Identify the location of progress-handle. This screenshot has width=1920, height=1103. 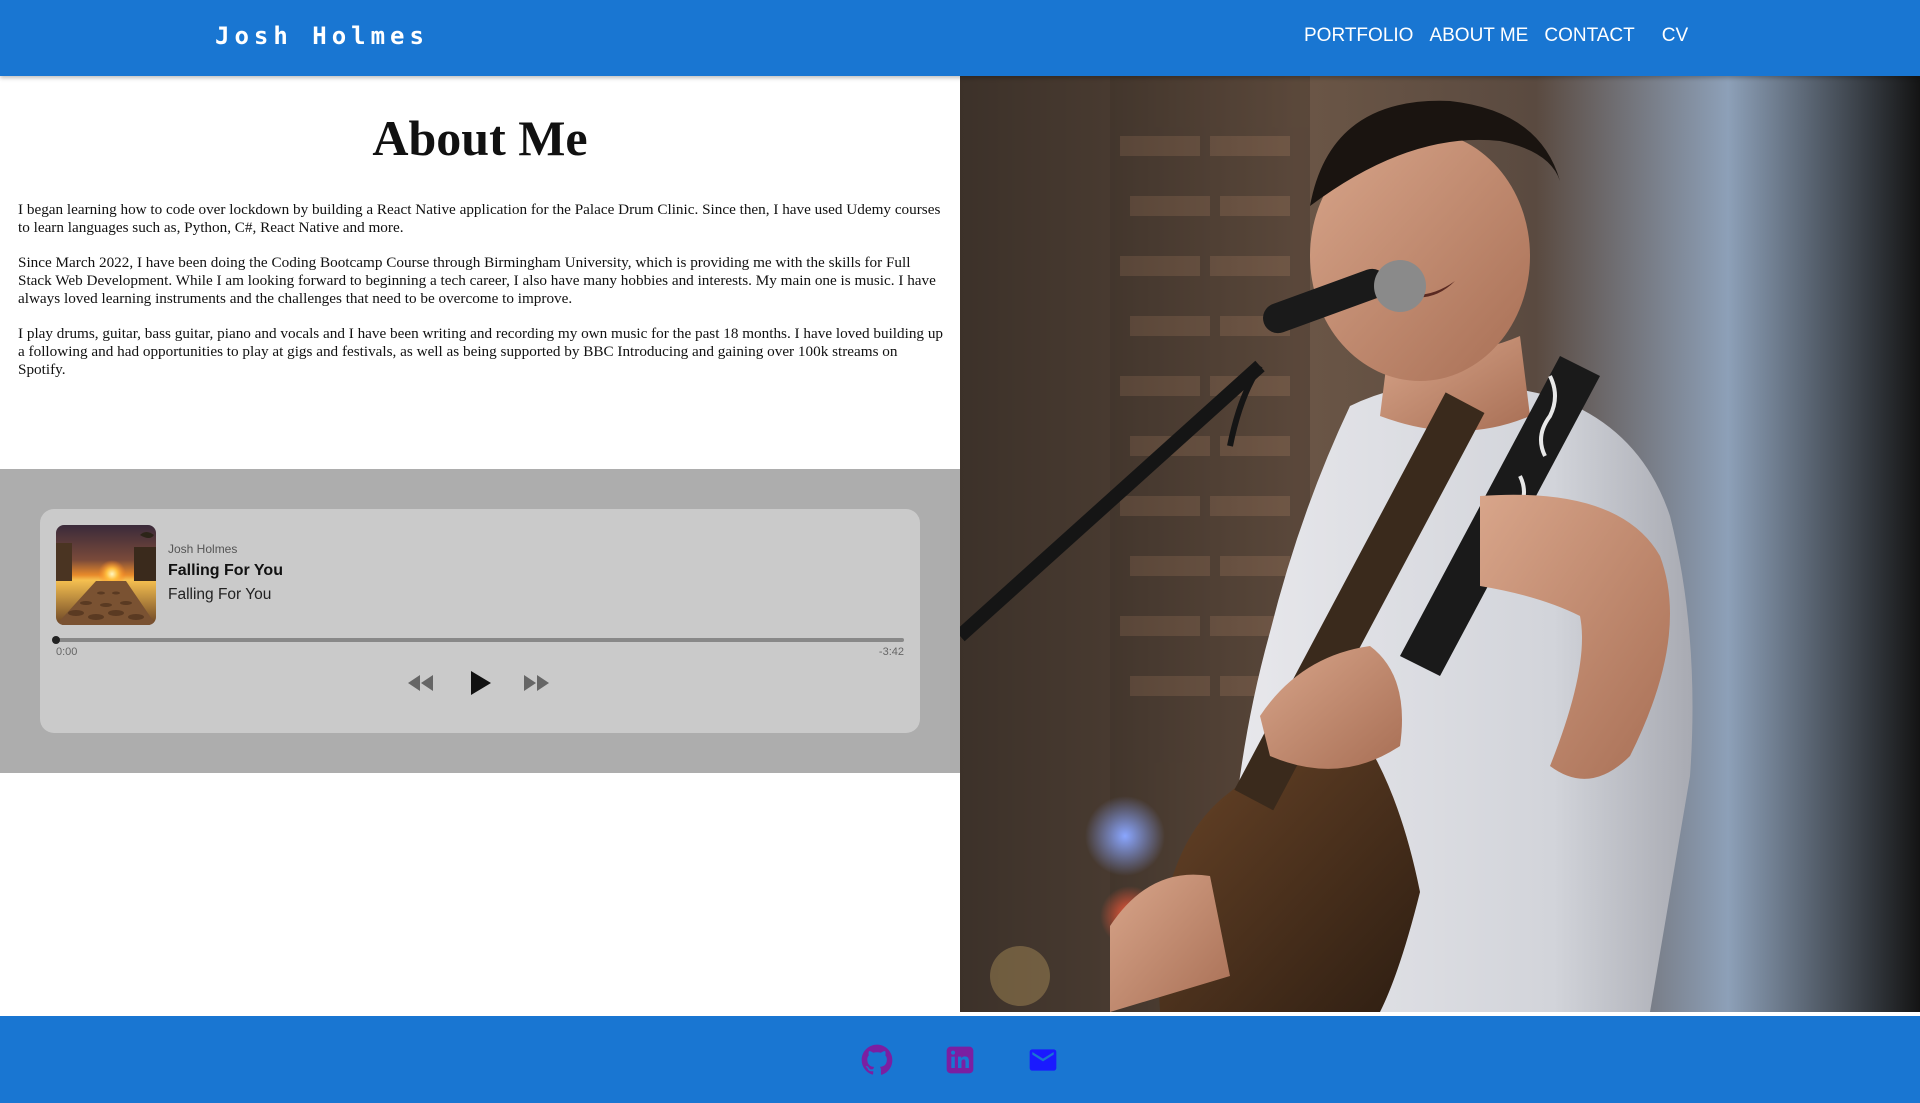
(56, 640).